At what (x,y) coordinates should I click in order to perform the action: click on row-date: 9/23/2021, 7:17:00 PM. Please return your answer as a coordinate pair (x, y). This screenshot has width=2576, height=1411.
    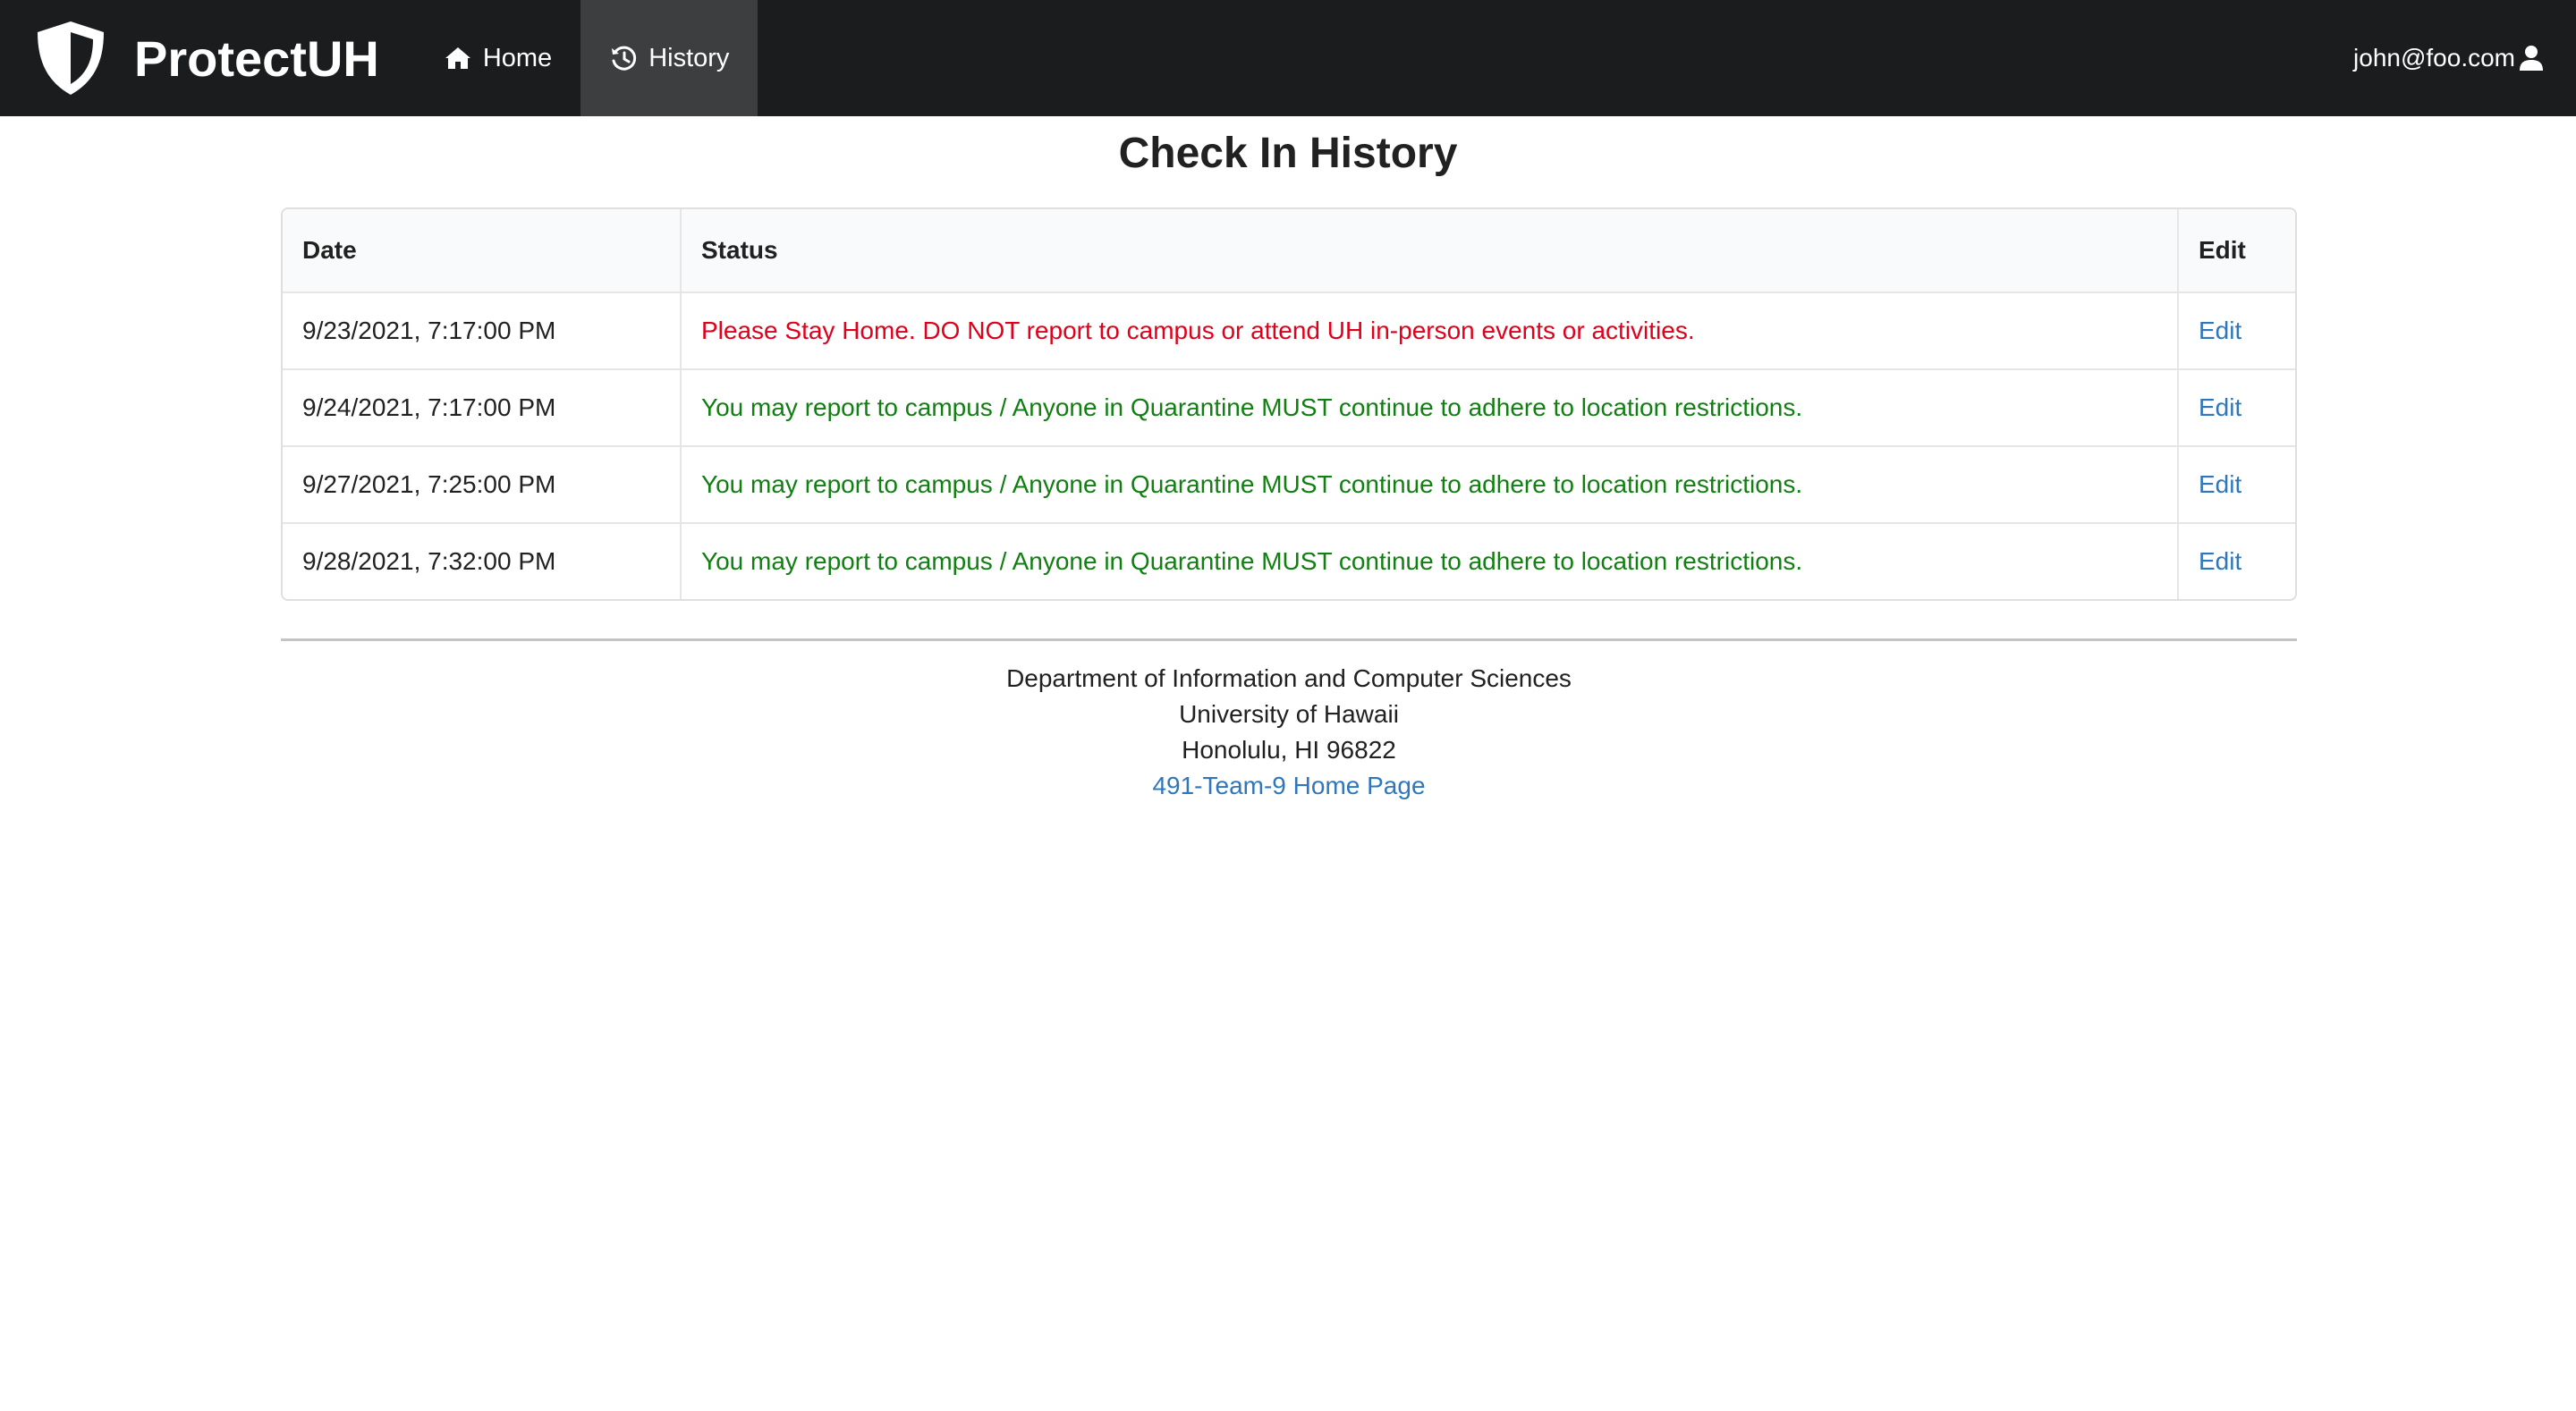
    Looking at the image, I should click on (482, 331).